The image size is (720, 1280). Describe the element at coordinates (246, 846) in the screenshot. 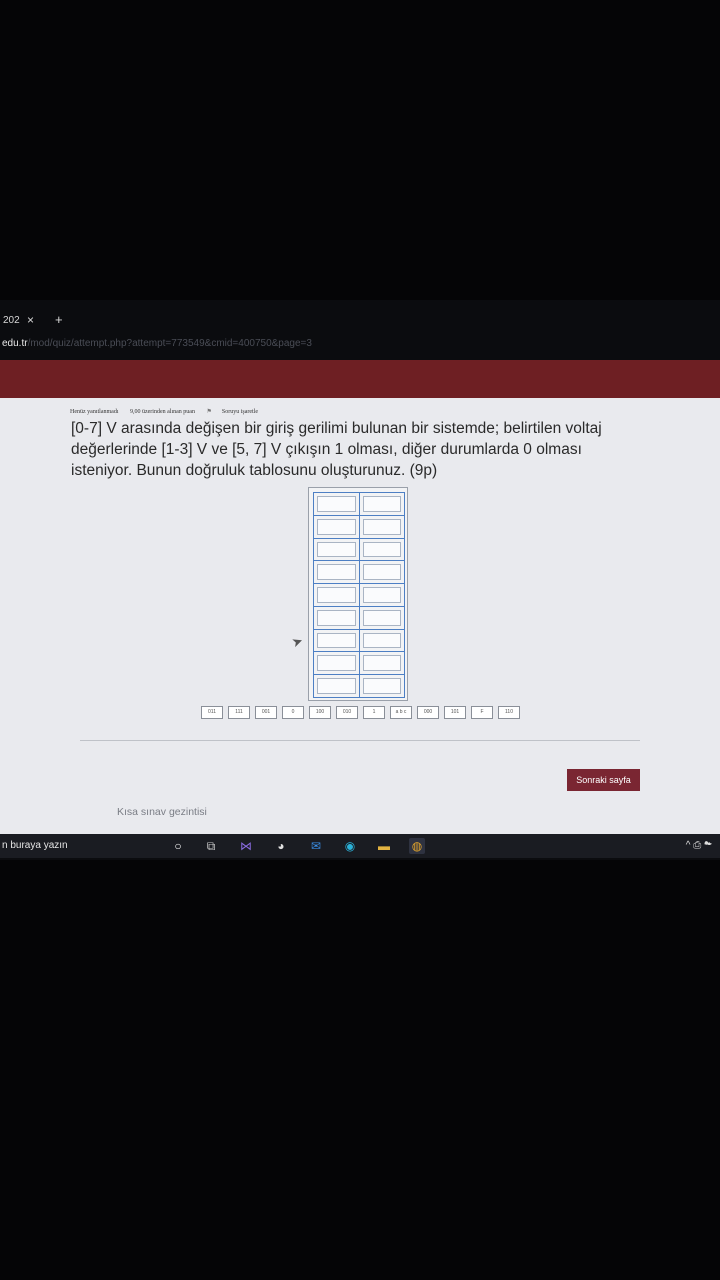

I see `visual-studio-icon: ⋈` at that location.